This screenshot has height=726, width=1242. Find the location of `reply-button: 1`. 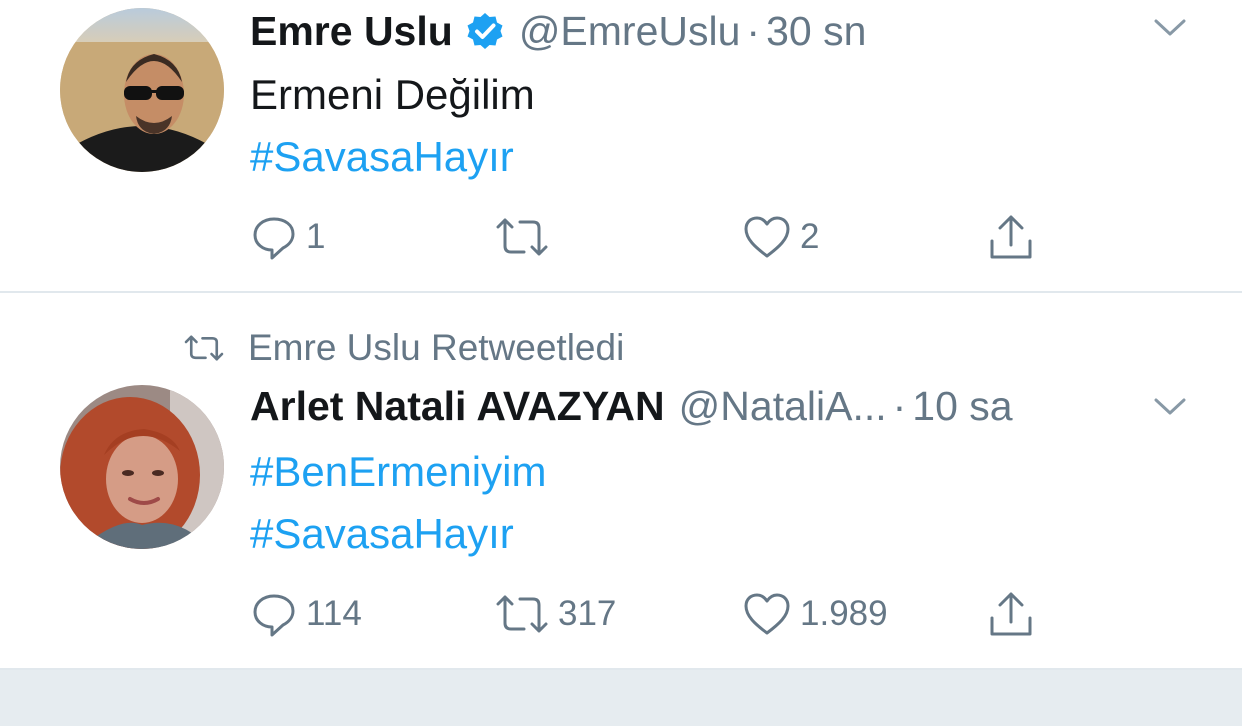

reply-button: 1 is located at coordinates (287, 237).